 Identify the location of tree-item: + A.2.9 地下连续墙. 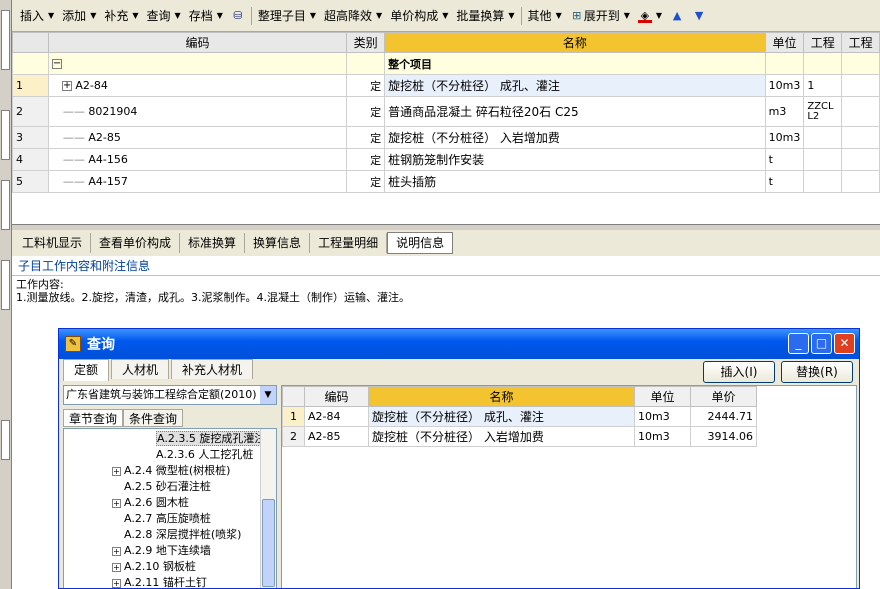
(161, 551).